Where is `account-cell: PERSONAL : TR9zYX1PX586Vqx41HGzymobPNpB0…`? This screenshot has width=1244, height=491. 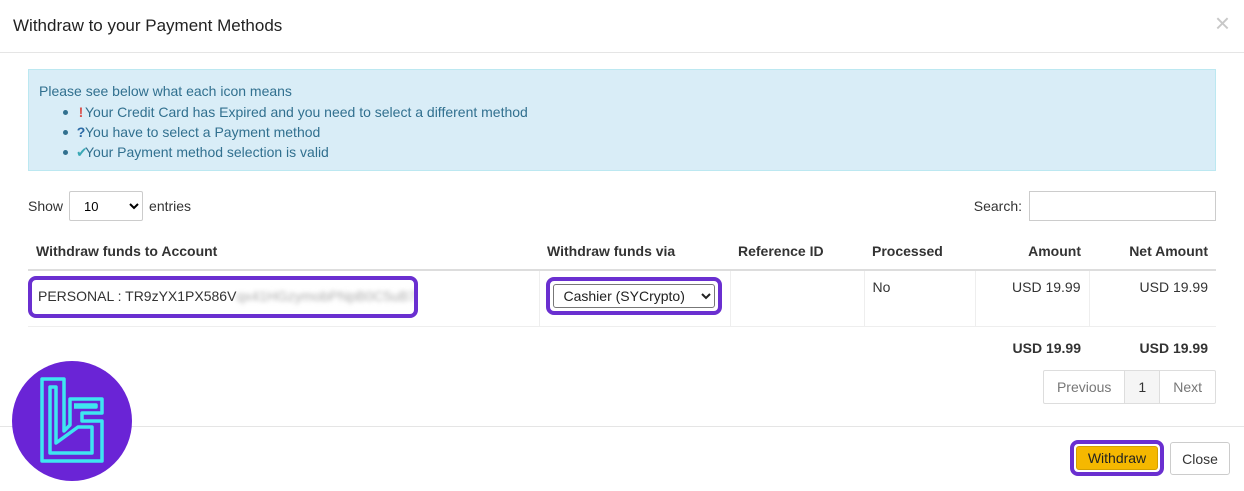
account-cell: PERSONAL : TR9zYX1PX586Vqx41HGzymobPNpB0… is located at coordinates (283, 298).